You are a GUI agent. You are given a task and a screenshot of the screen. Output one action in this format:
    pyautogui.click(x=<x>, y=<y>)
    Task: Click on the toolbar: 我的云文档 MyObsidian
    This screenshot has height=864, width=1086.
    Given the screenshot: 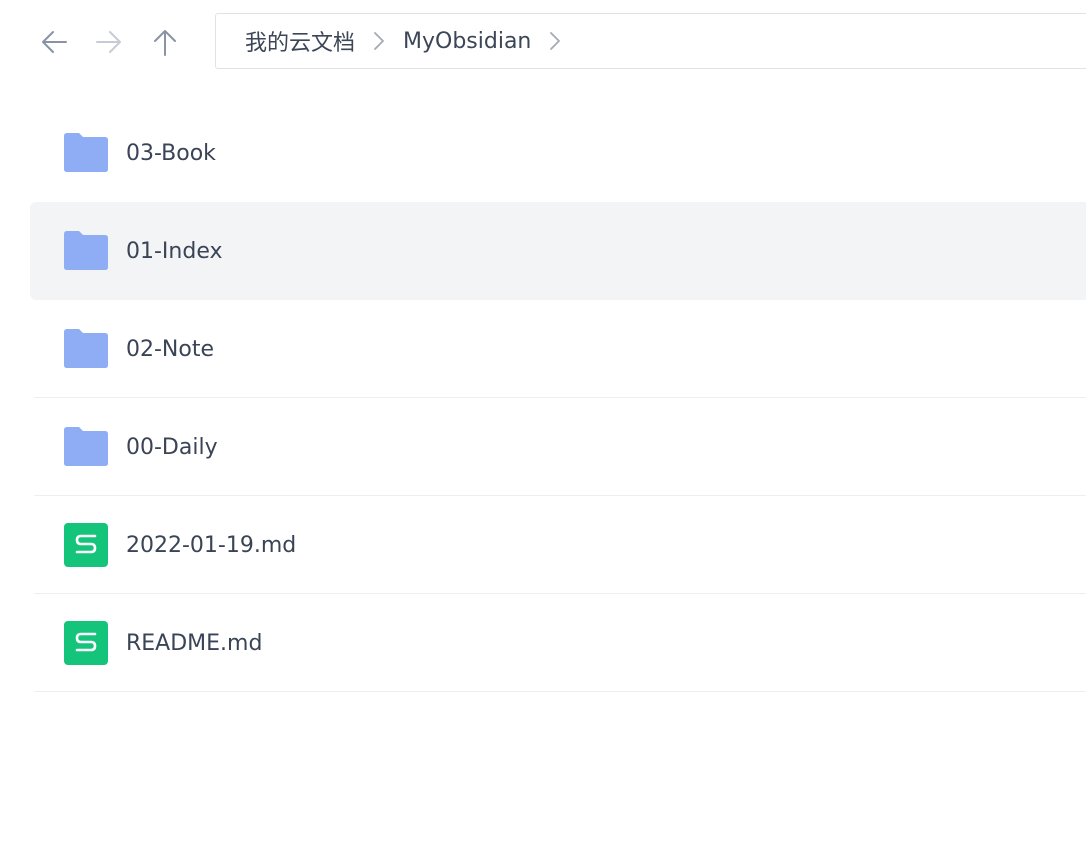 What is the action you would take?
    pyautogui.click(x=543, y=43)
    